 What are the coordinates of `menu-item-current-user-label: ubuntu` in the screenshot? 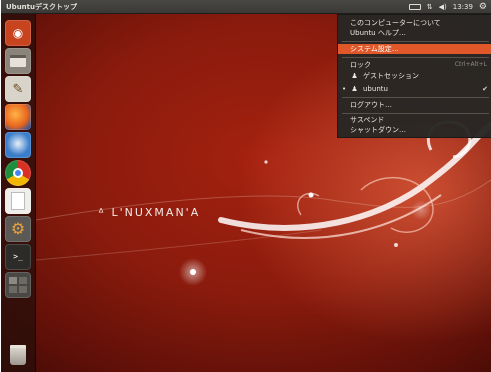 It's located at (375, 89).